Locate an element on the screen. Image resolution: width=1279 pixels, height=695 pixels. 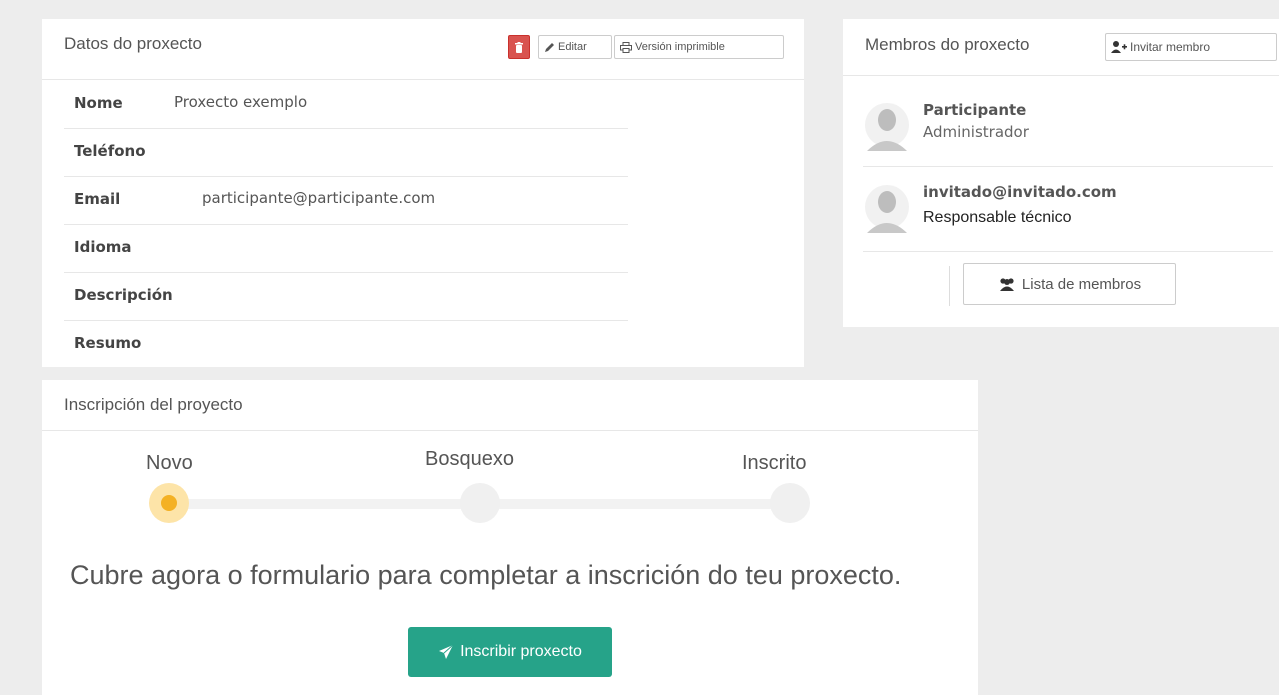
info-label: Email is located at coordinates (97, 199).